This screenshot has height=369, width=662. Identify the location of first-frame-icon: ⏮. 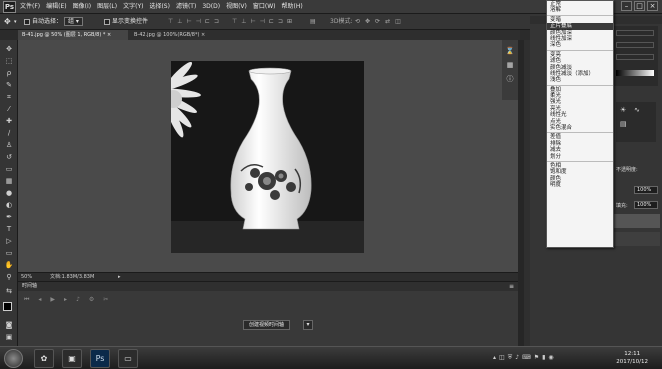
(26, 300).